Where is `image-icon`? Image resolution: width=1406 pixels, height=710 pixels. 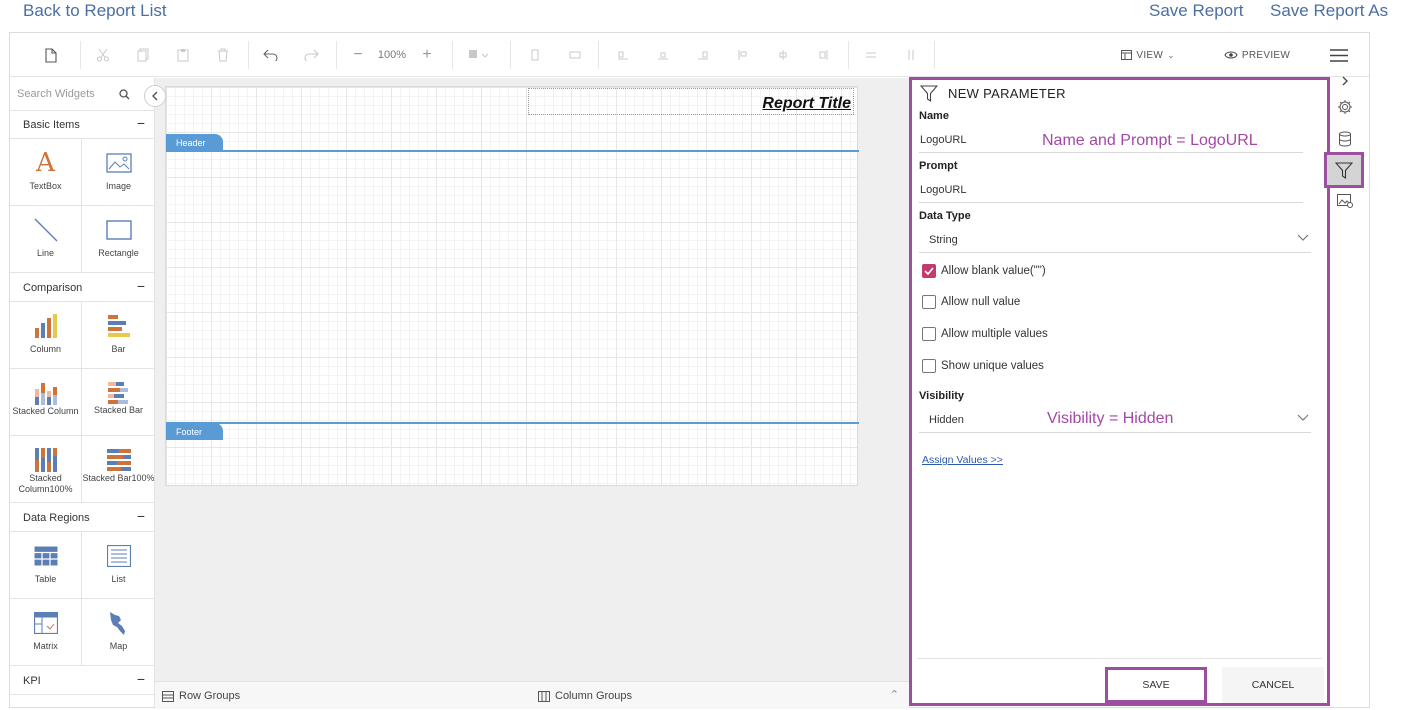 image-icon is located at coordinates (118, 163).